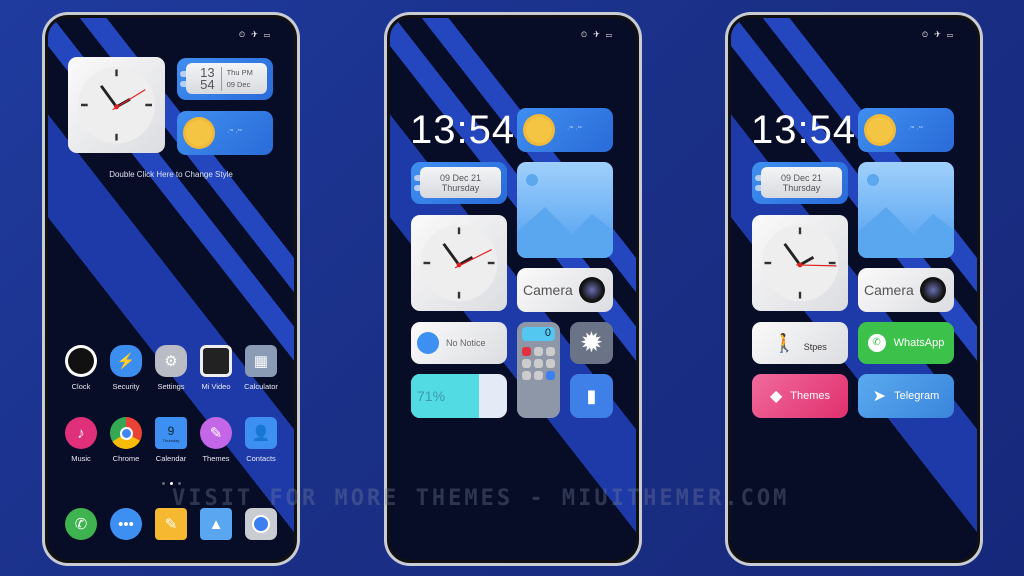 Image resolution: width=1024 pixels, height=576 pixels. What do you see at coordinates (216, 433) in the screenshot?
I see `themes-app-icon: ✎` at bounding box center [216, 433].